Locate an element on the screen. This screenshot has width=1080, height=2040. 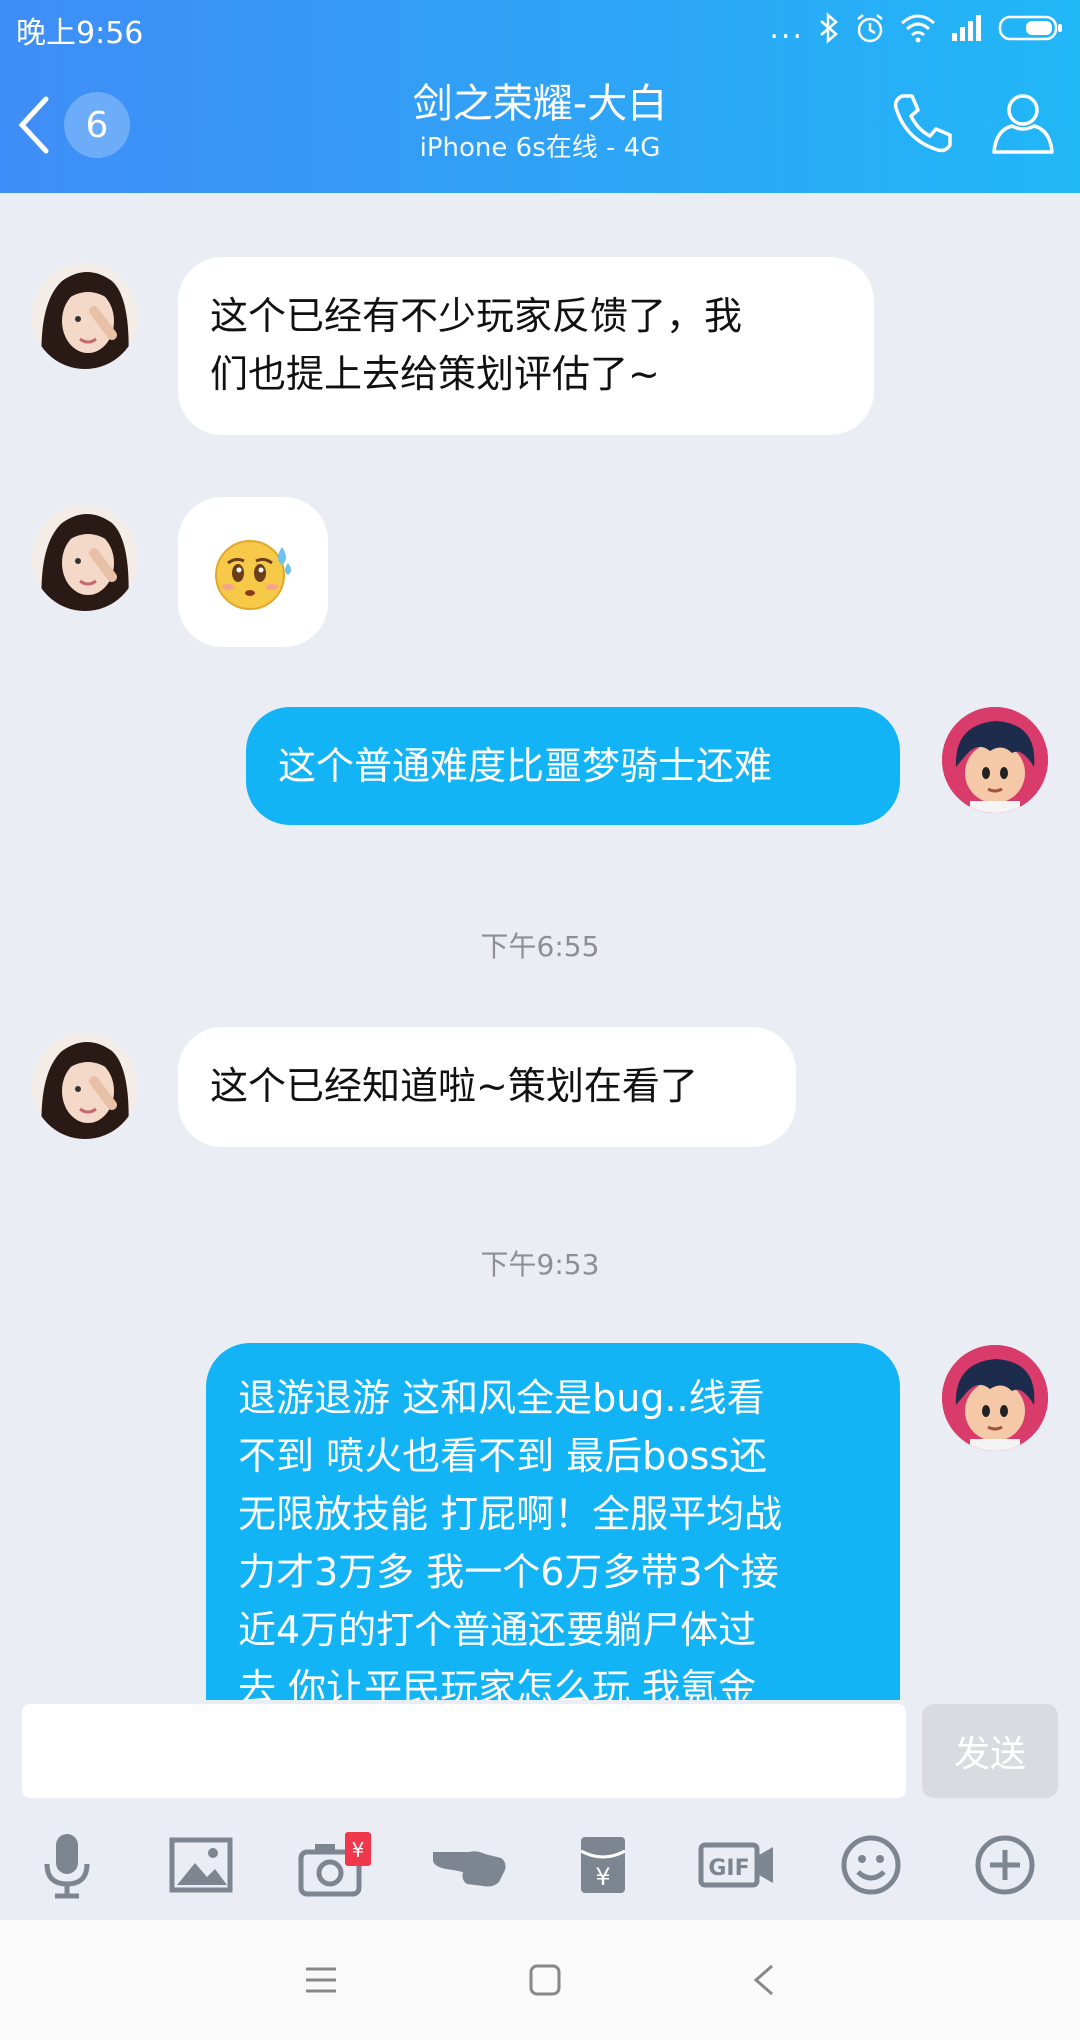
top-header: 晚上9:56 ... 6 剑之荣耀-大白 iPhone 6s在线 - 4G is located at coordinates (540, 96).